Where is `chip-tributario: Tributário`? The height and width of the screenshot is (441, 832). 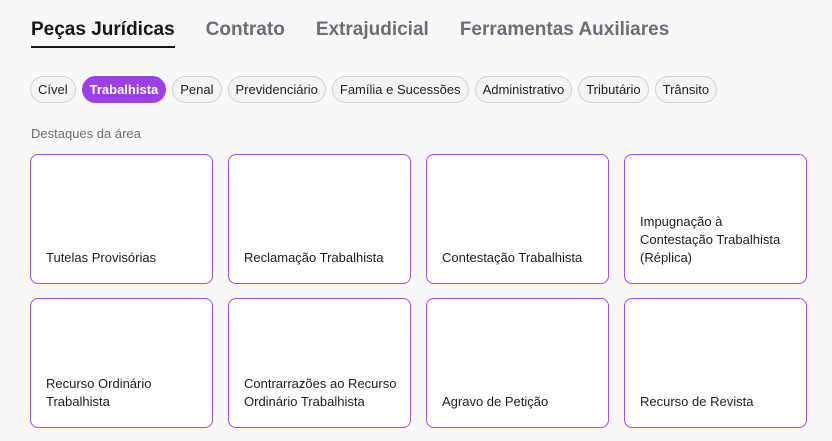 chip-tributario: Tributário is located at coordinates (613, 89).